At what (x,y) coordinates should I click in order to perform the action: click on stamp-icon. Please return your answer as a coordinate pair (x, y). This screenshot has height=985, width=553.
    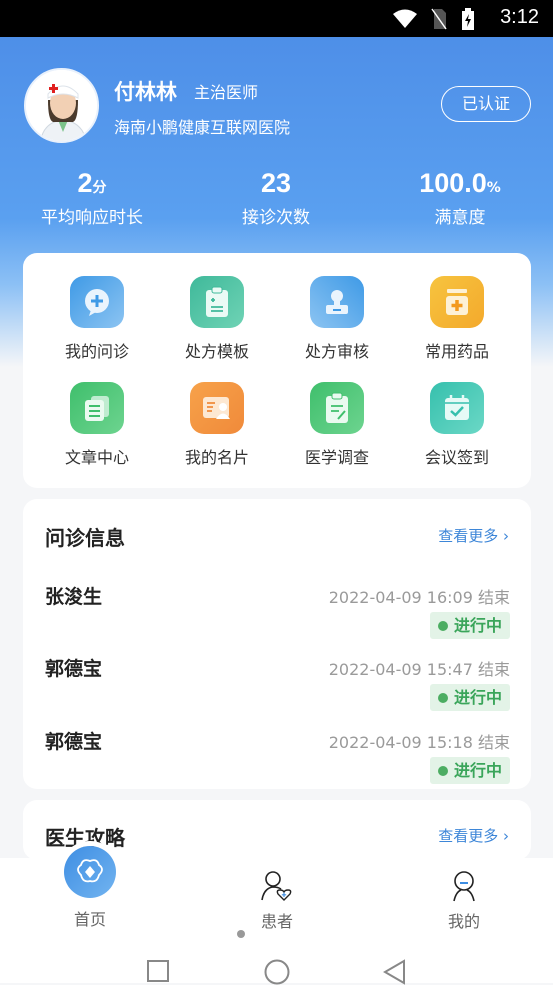
    Looking at the image, I should click on (337, 302).